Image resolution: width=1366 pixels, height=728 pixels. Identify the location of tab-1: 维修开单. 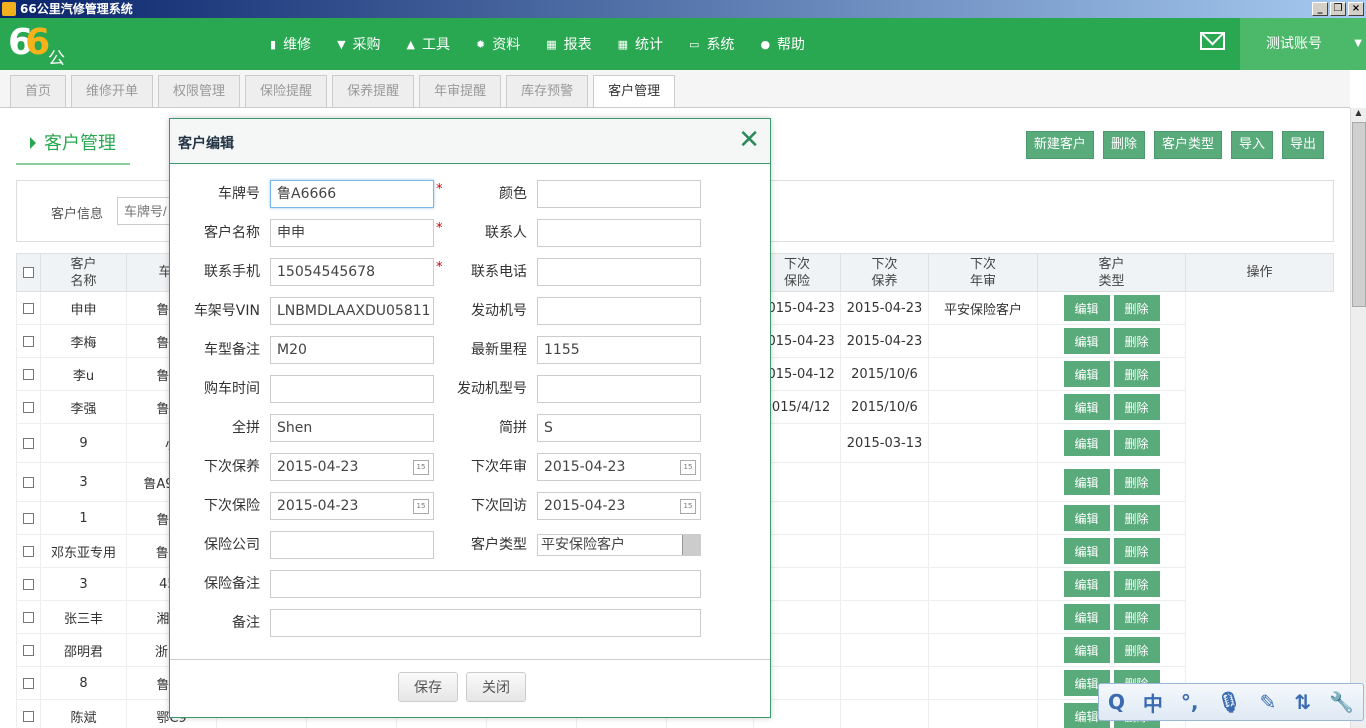
(112, 91).